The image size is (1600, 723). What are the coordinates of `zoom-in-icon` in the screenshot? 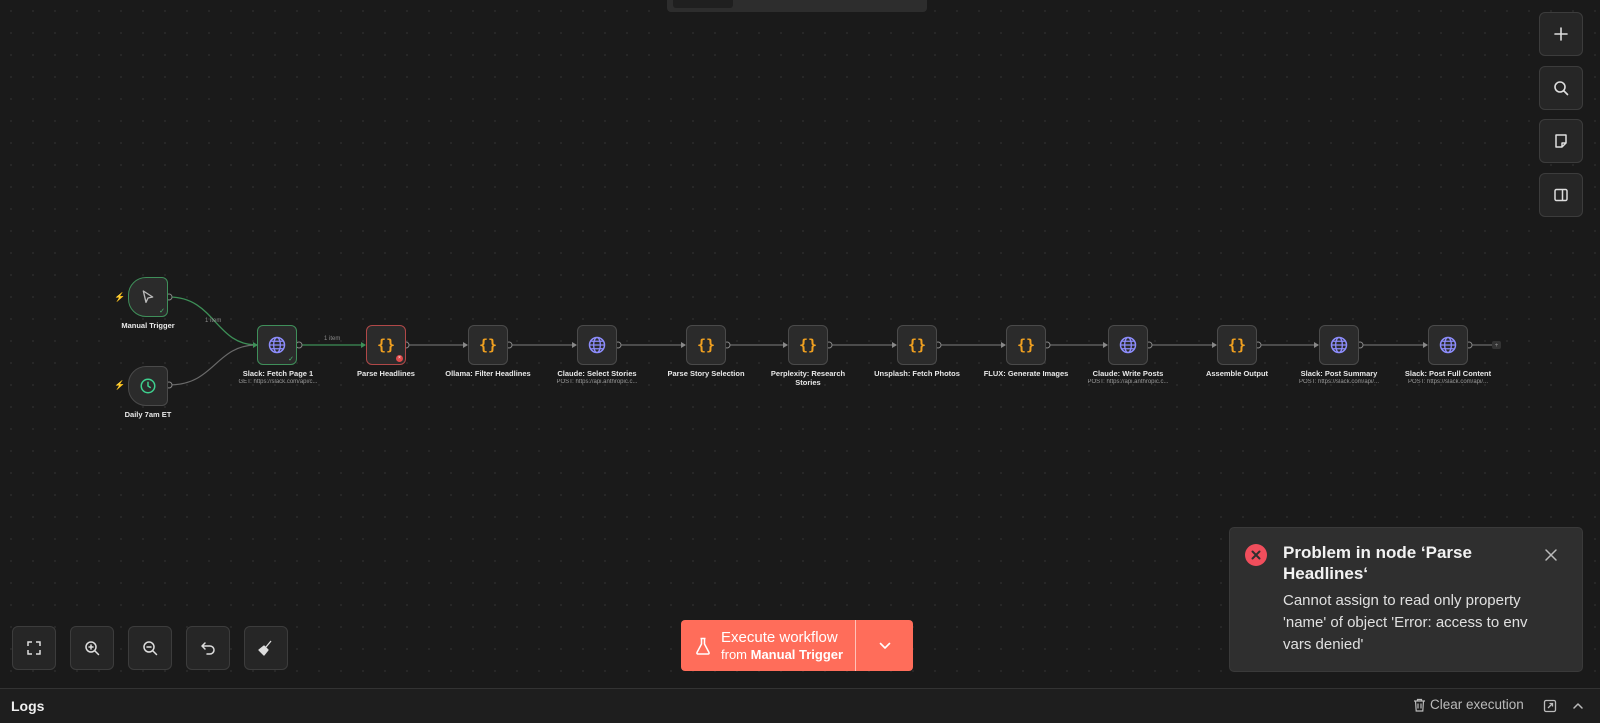 It's located at (92, 648).